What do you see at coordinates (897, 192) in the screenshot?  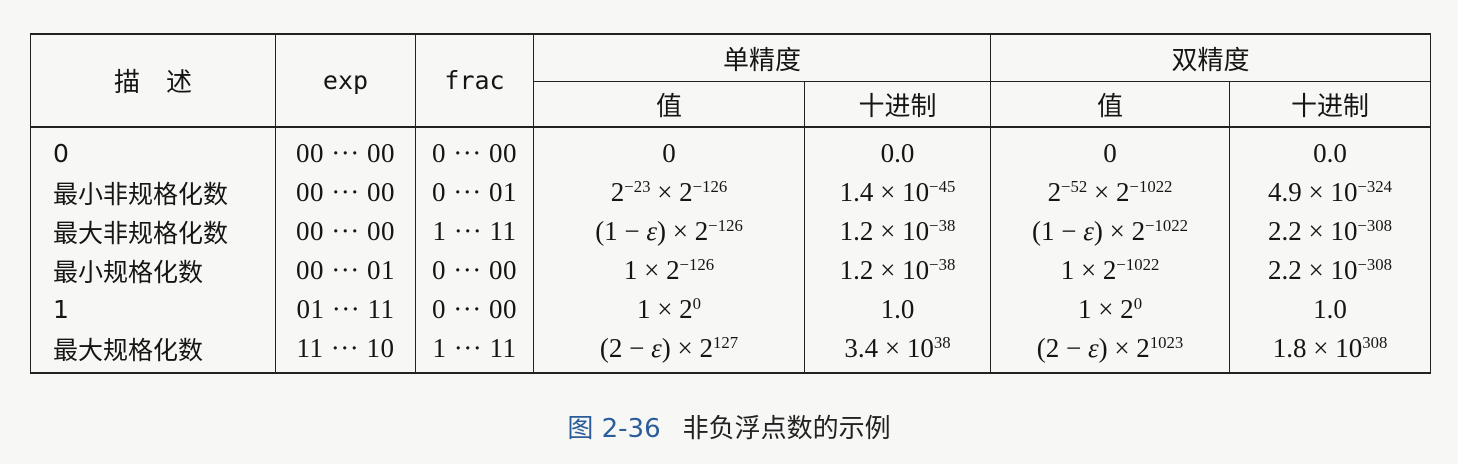 I see `cell-single-decimal: 1.4 × 10−45` at bounding box center [897, 192].